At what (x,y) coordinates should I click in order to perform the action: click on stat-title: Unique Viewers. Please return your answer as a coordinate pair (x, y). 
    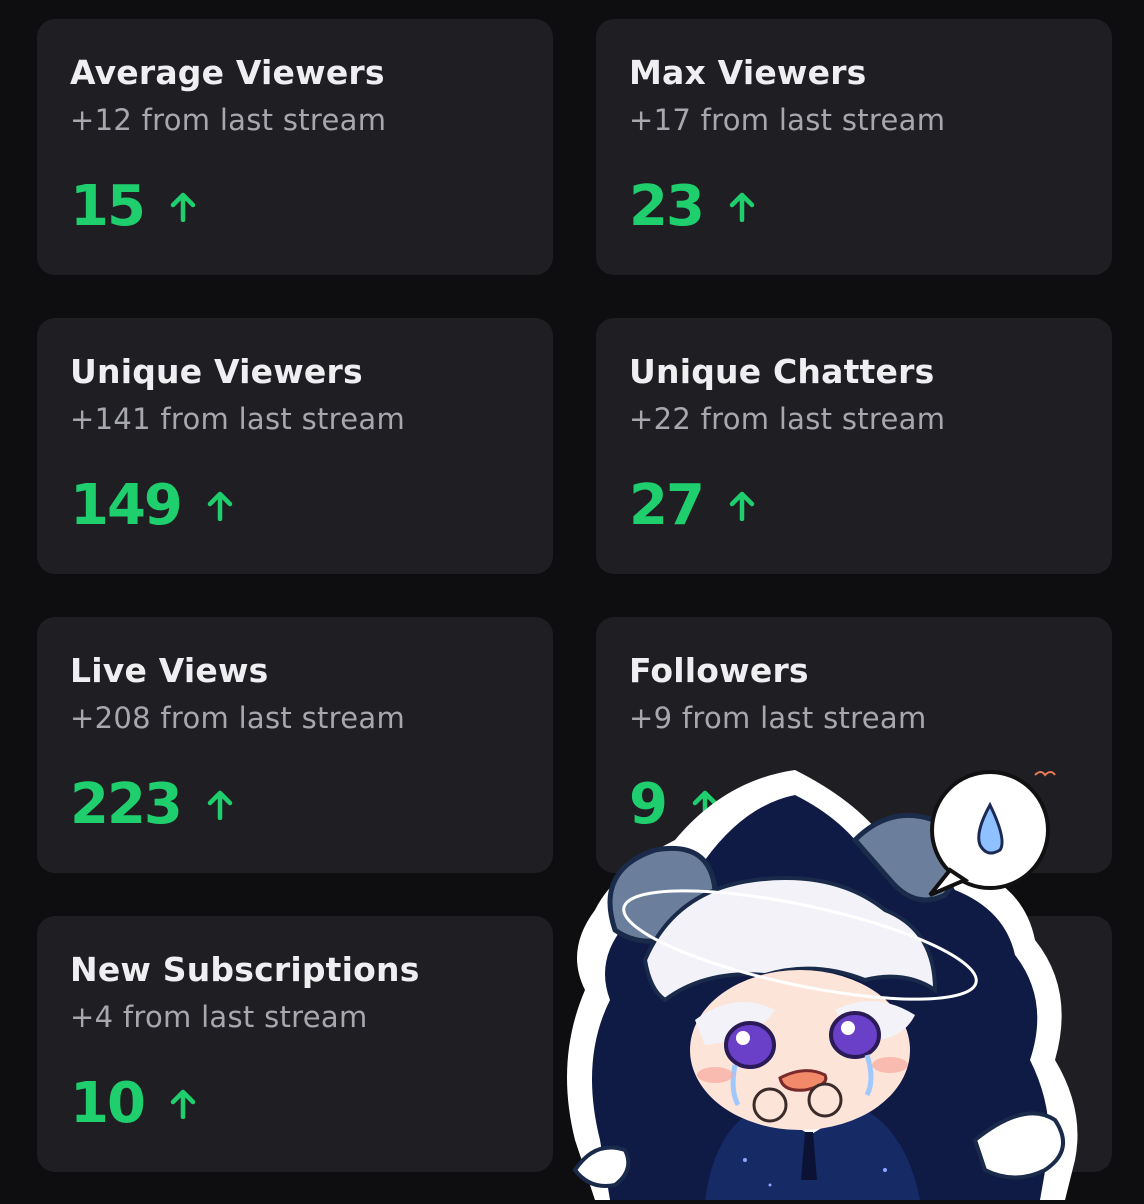
    Looking at the image, I should click on (216, 371).